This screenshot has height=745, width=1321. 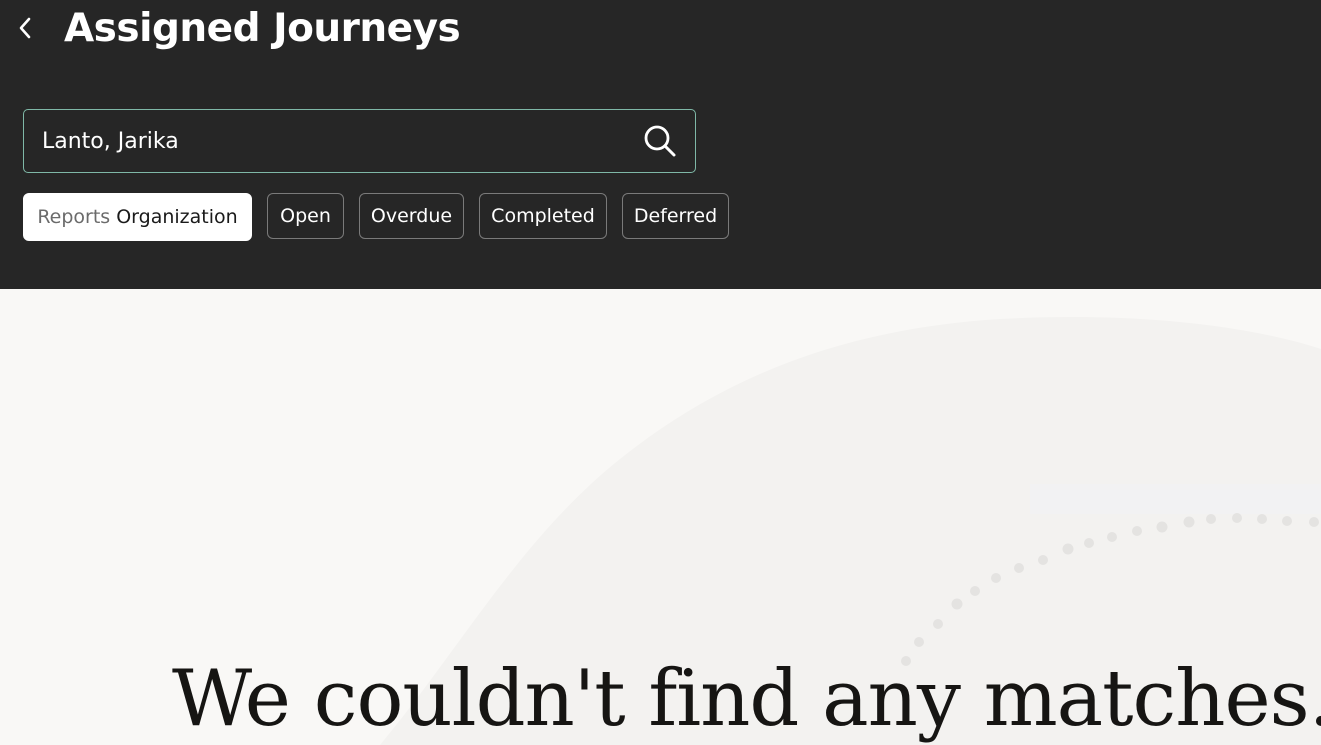 I want to click on search-icon, so click(x=660, y=141).